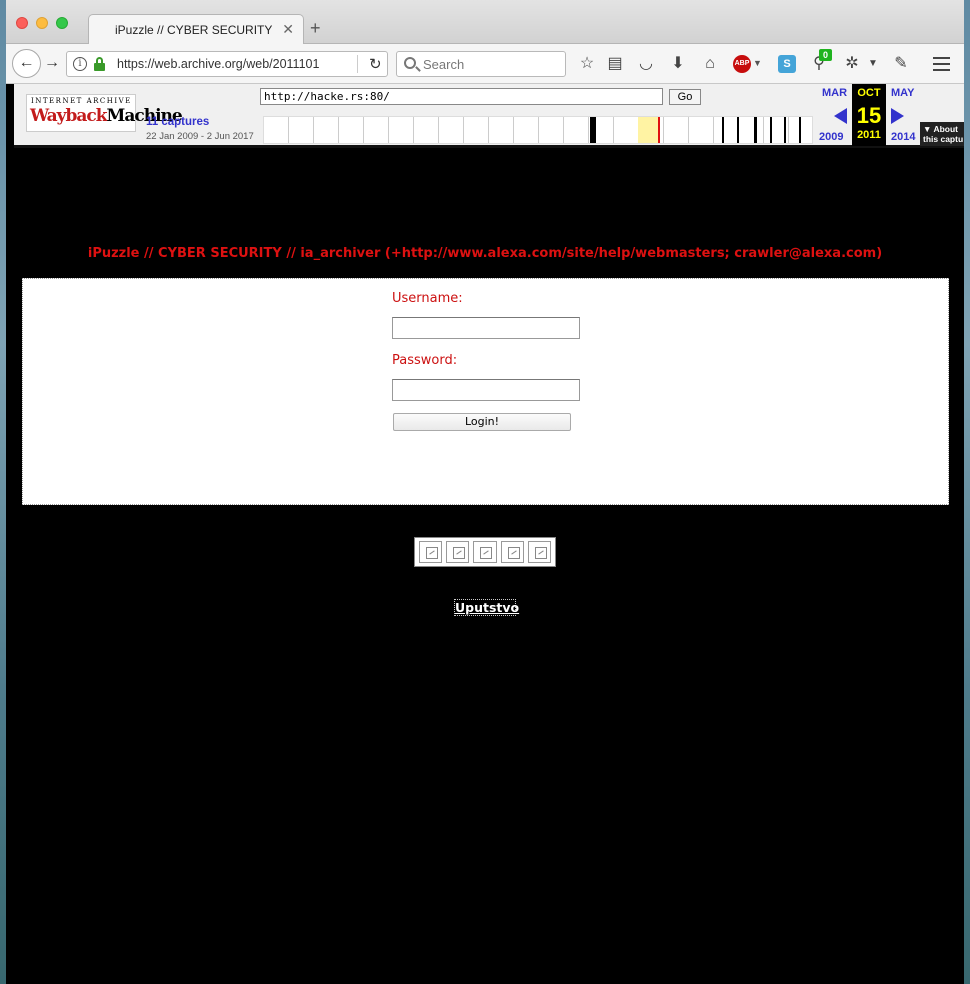 This screenshot has height=984, width=970. Describe the element at coordinates (587, 64) in the screenshot. I see `bookmark-star-icon: ☆` at that location.